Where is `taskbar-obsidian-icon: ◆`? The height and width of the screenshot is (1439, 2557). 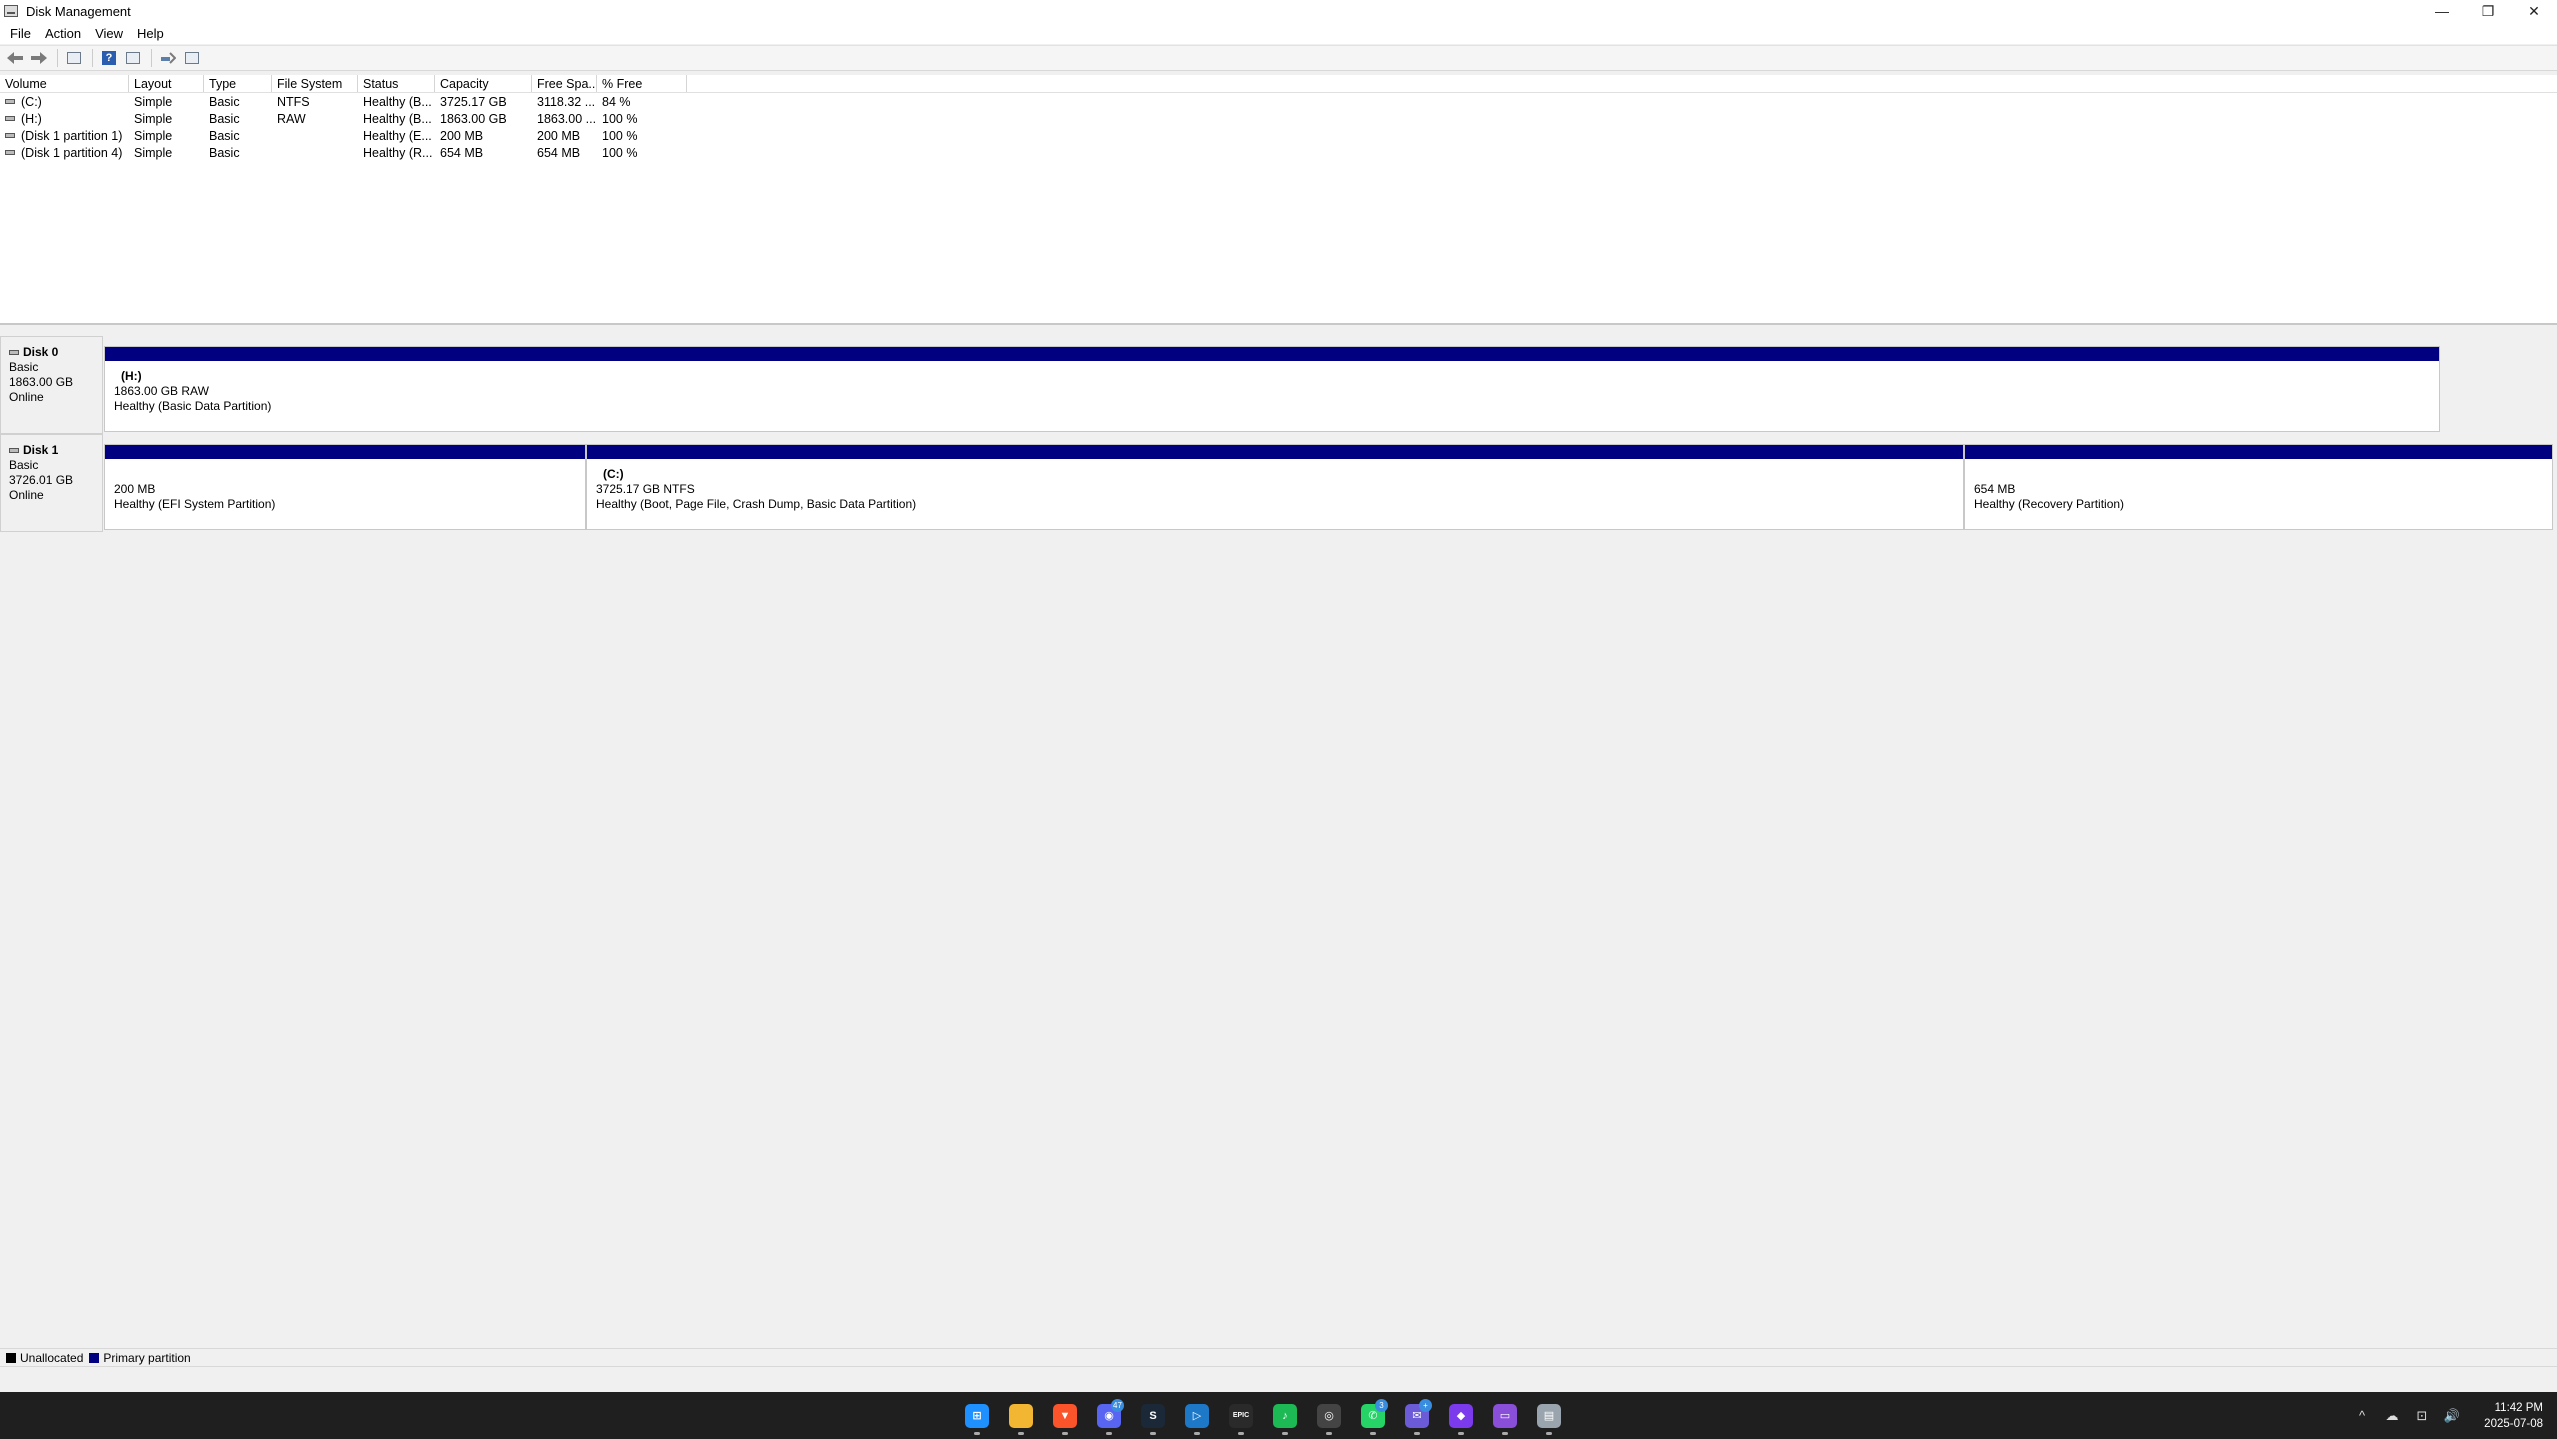 taskbar-obsidian-icon: ◆ is located at coordinates (1461, 1416).